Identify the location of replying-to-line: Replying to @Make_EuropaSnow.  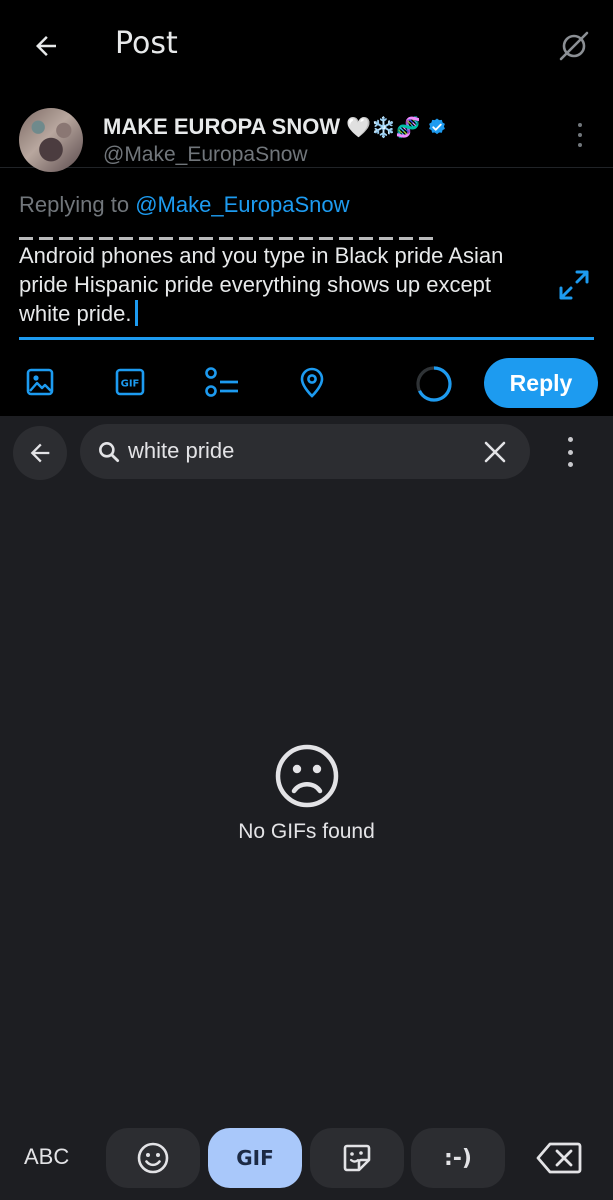
(184, 205).